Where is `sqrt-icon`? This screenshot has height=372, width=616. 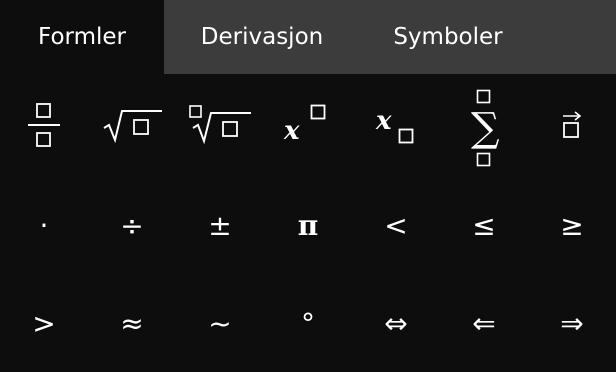 sqrt-icon is located at coordinates (132, 127).